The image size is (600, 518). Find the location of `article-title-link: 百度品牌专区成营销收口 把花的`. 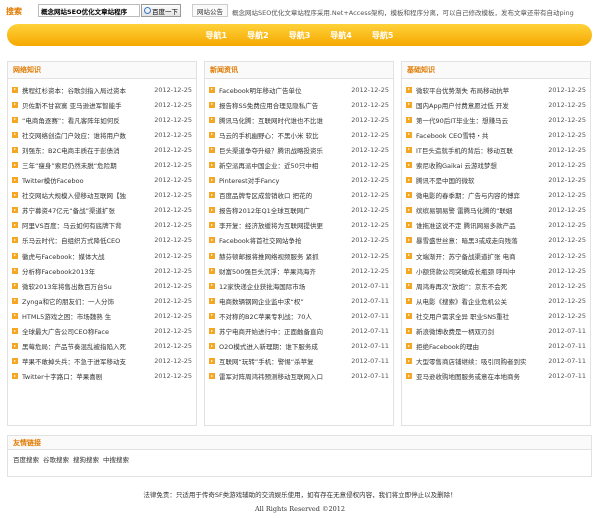

article-title-link: 百度品牌专区成营销收口 把花的 is located at coordinates (283, 195).